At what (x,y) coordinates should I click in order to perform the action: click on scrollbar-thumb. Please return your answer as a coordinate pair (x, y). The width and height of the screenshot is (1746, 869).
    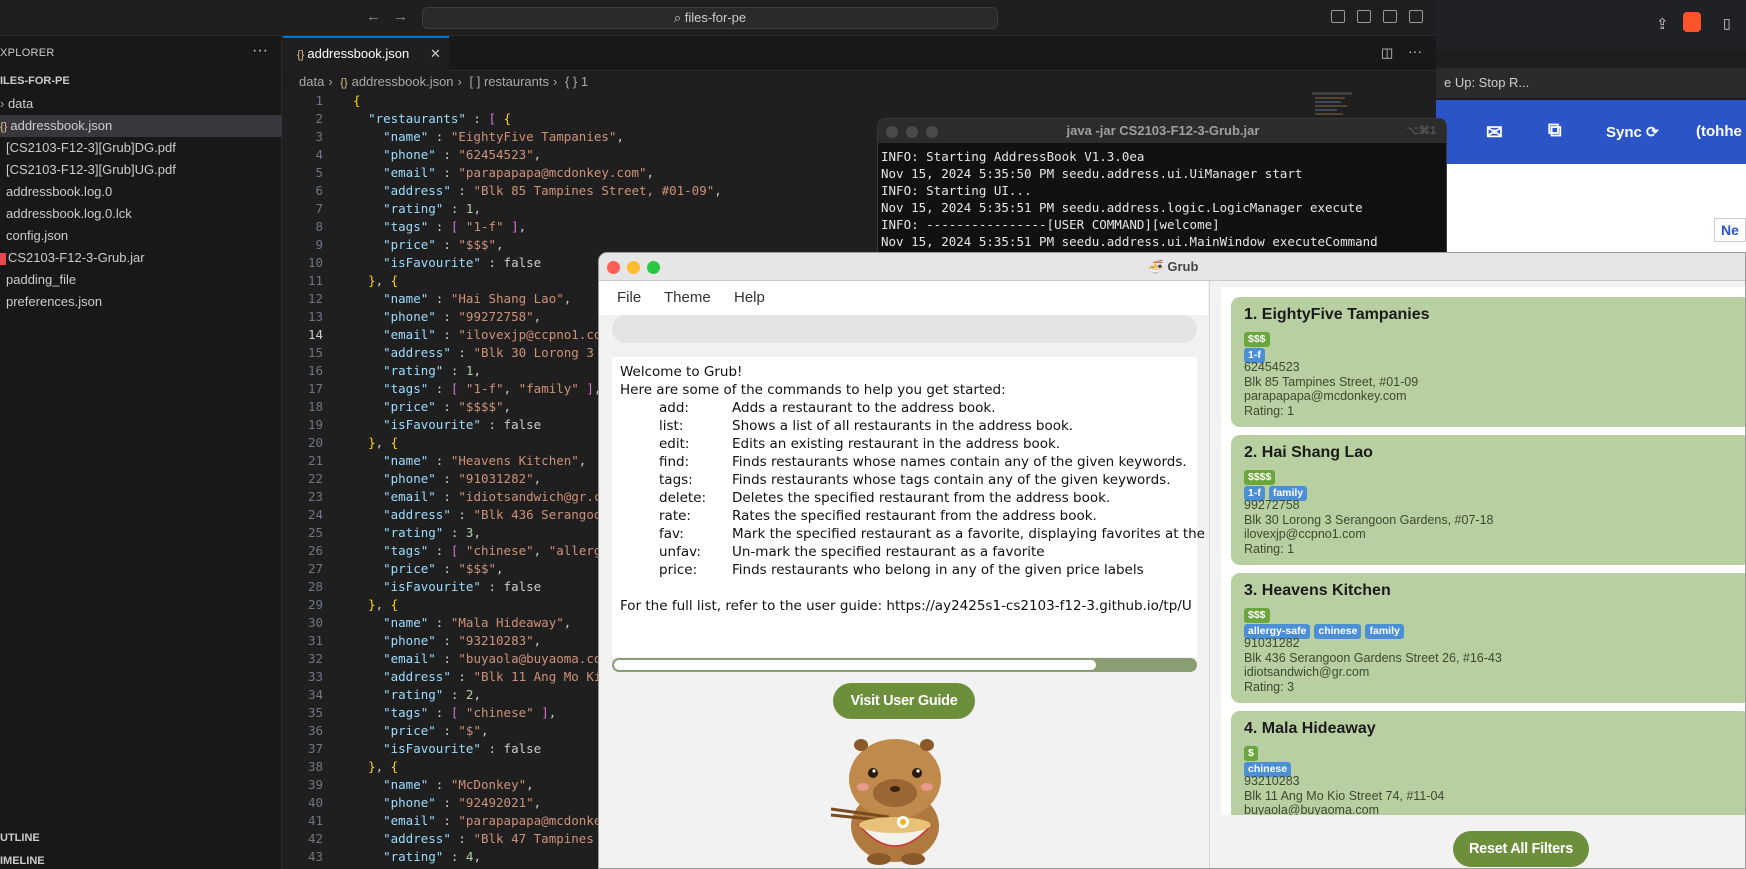
    Looking at the image, I should click on (855, 665).